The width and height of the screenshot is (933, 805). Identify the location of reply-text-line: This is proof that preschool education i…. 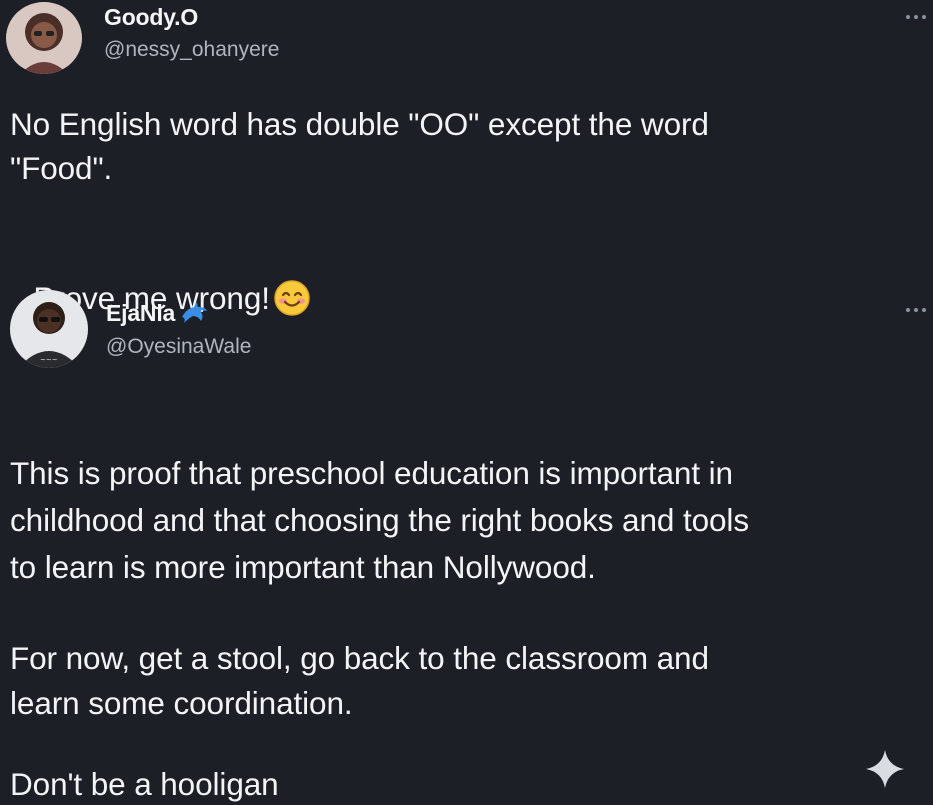
(371, 473).